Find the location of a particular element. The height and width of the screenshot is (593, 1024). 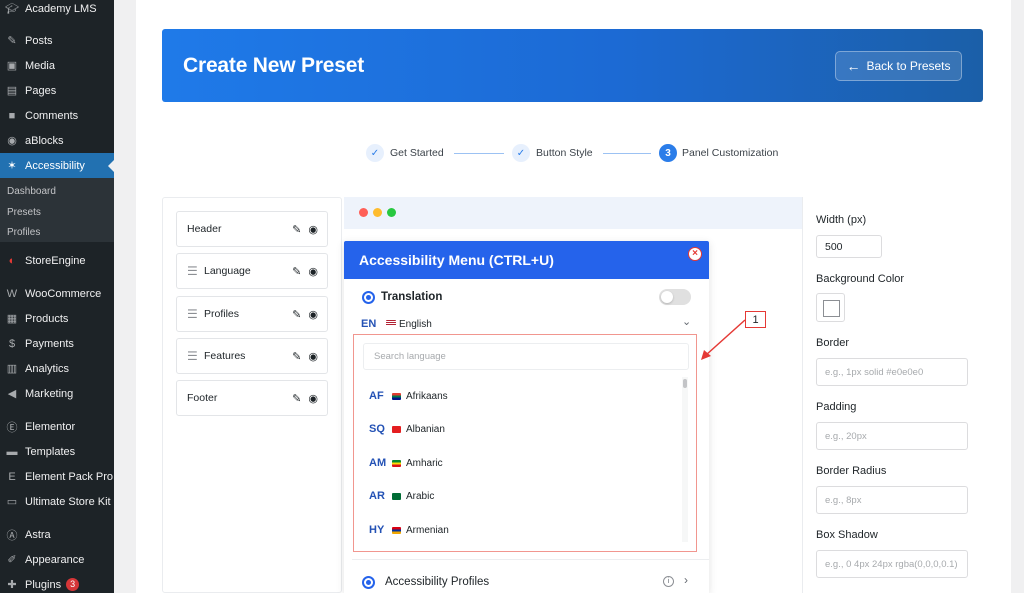

back-to-presets-button: ← Back to Presets is located at coordinates (898, 66).